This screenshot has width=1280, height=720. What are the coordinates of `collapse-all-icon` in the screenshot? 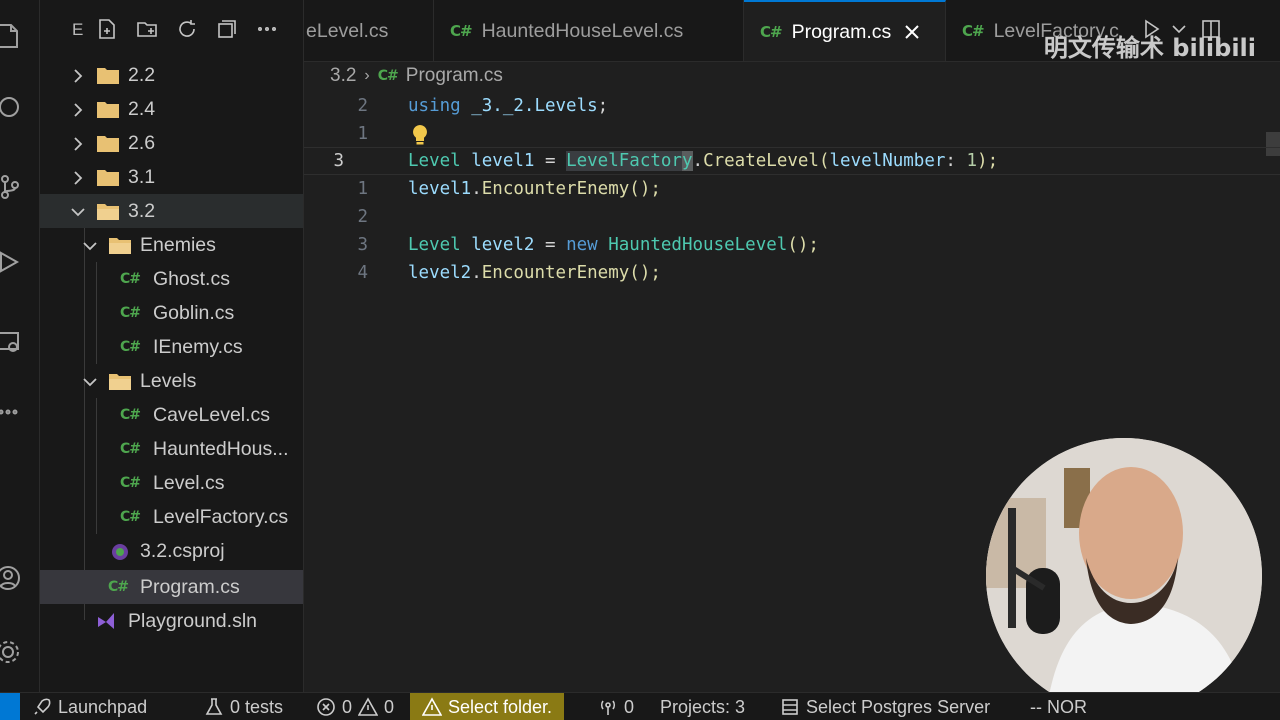 It's located at (227, 29).